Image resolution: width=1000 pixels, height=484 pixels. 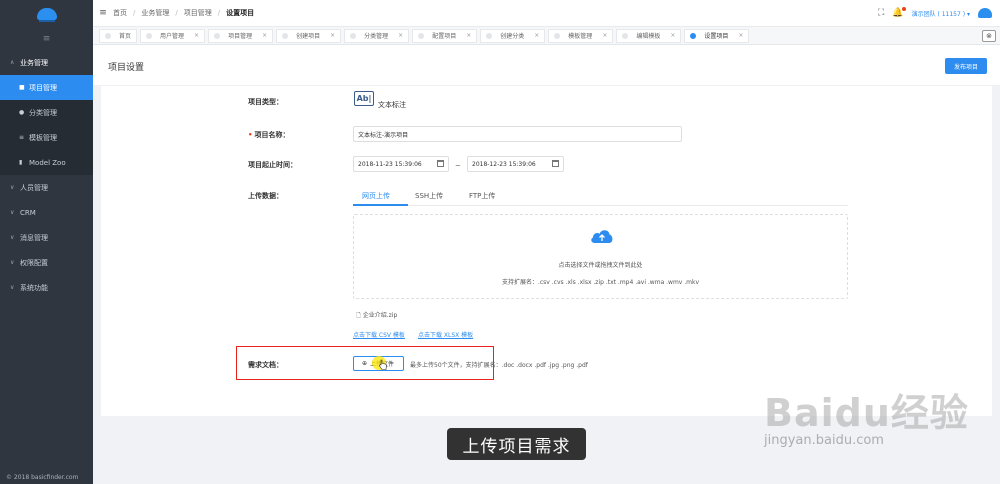 What do you see at coordinates (46, 87) in the screenshot?
I see `menu-item-project-management: ■ 项目管理` at bounding box center [46, 87].